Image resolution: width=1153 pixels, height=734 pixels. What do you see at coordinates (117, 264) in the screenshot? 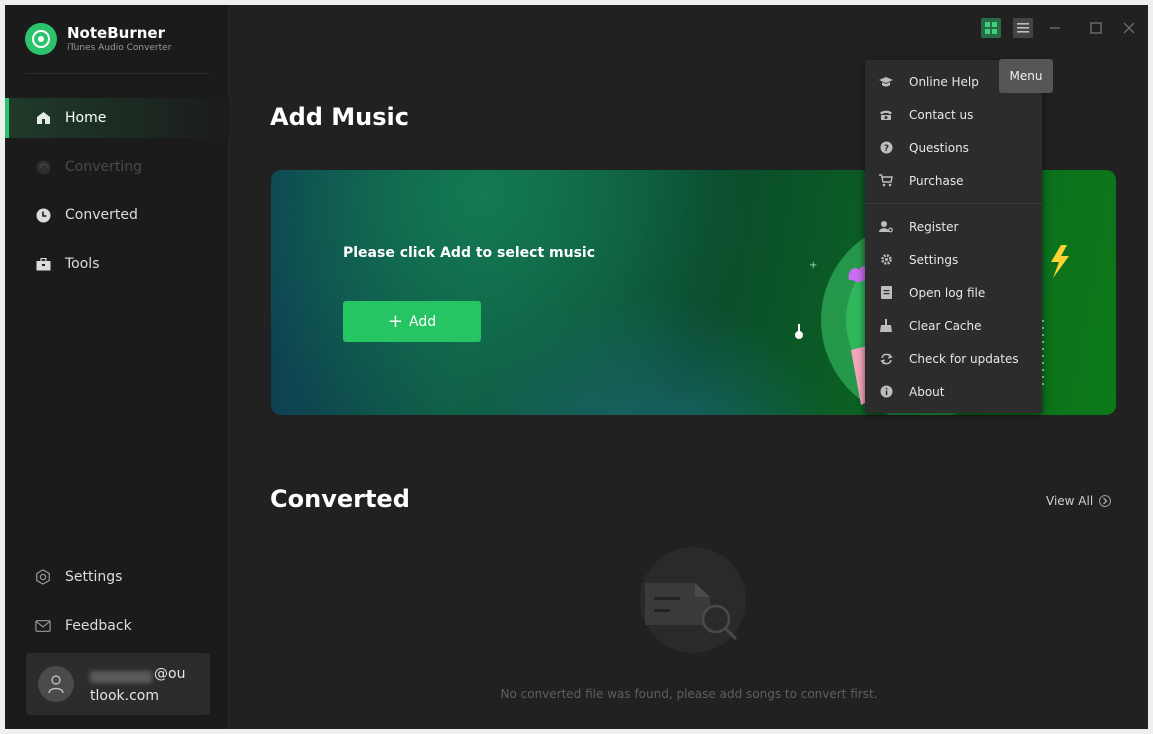
I see `sidebar-item-tools: Tools` at bounding box center [117, 264].